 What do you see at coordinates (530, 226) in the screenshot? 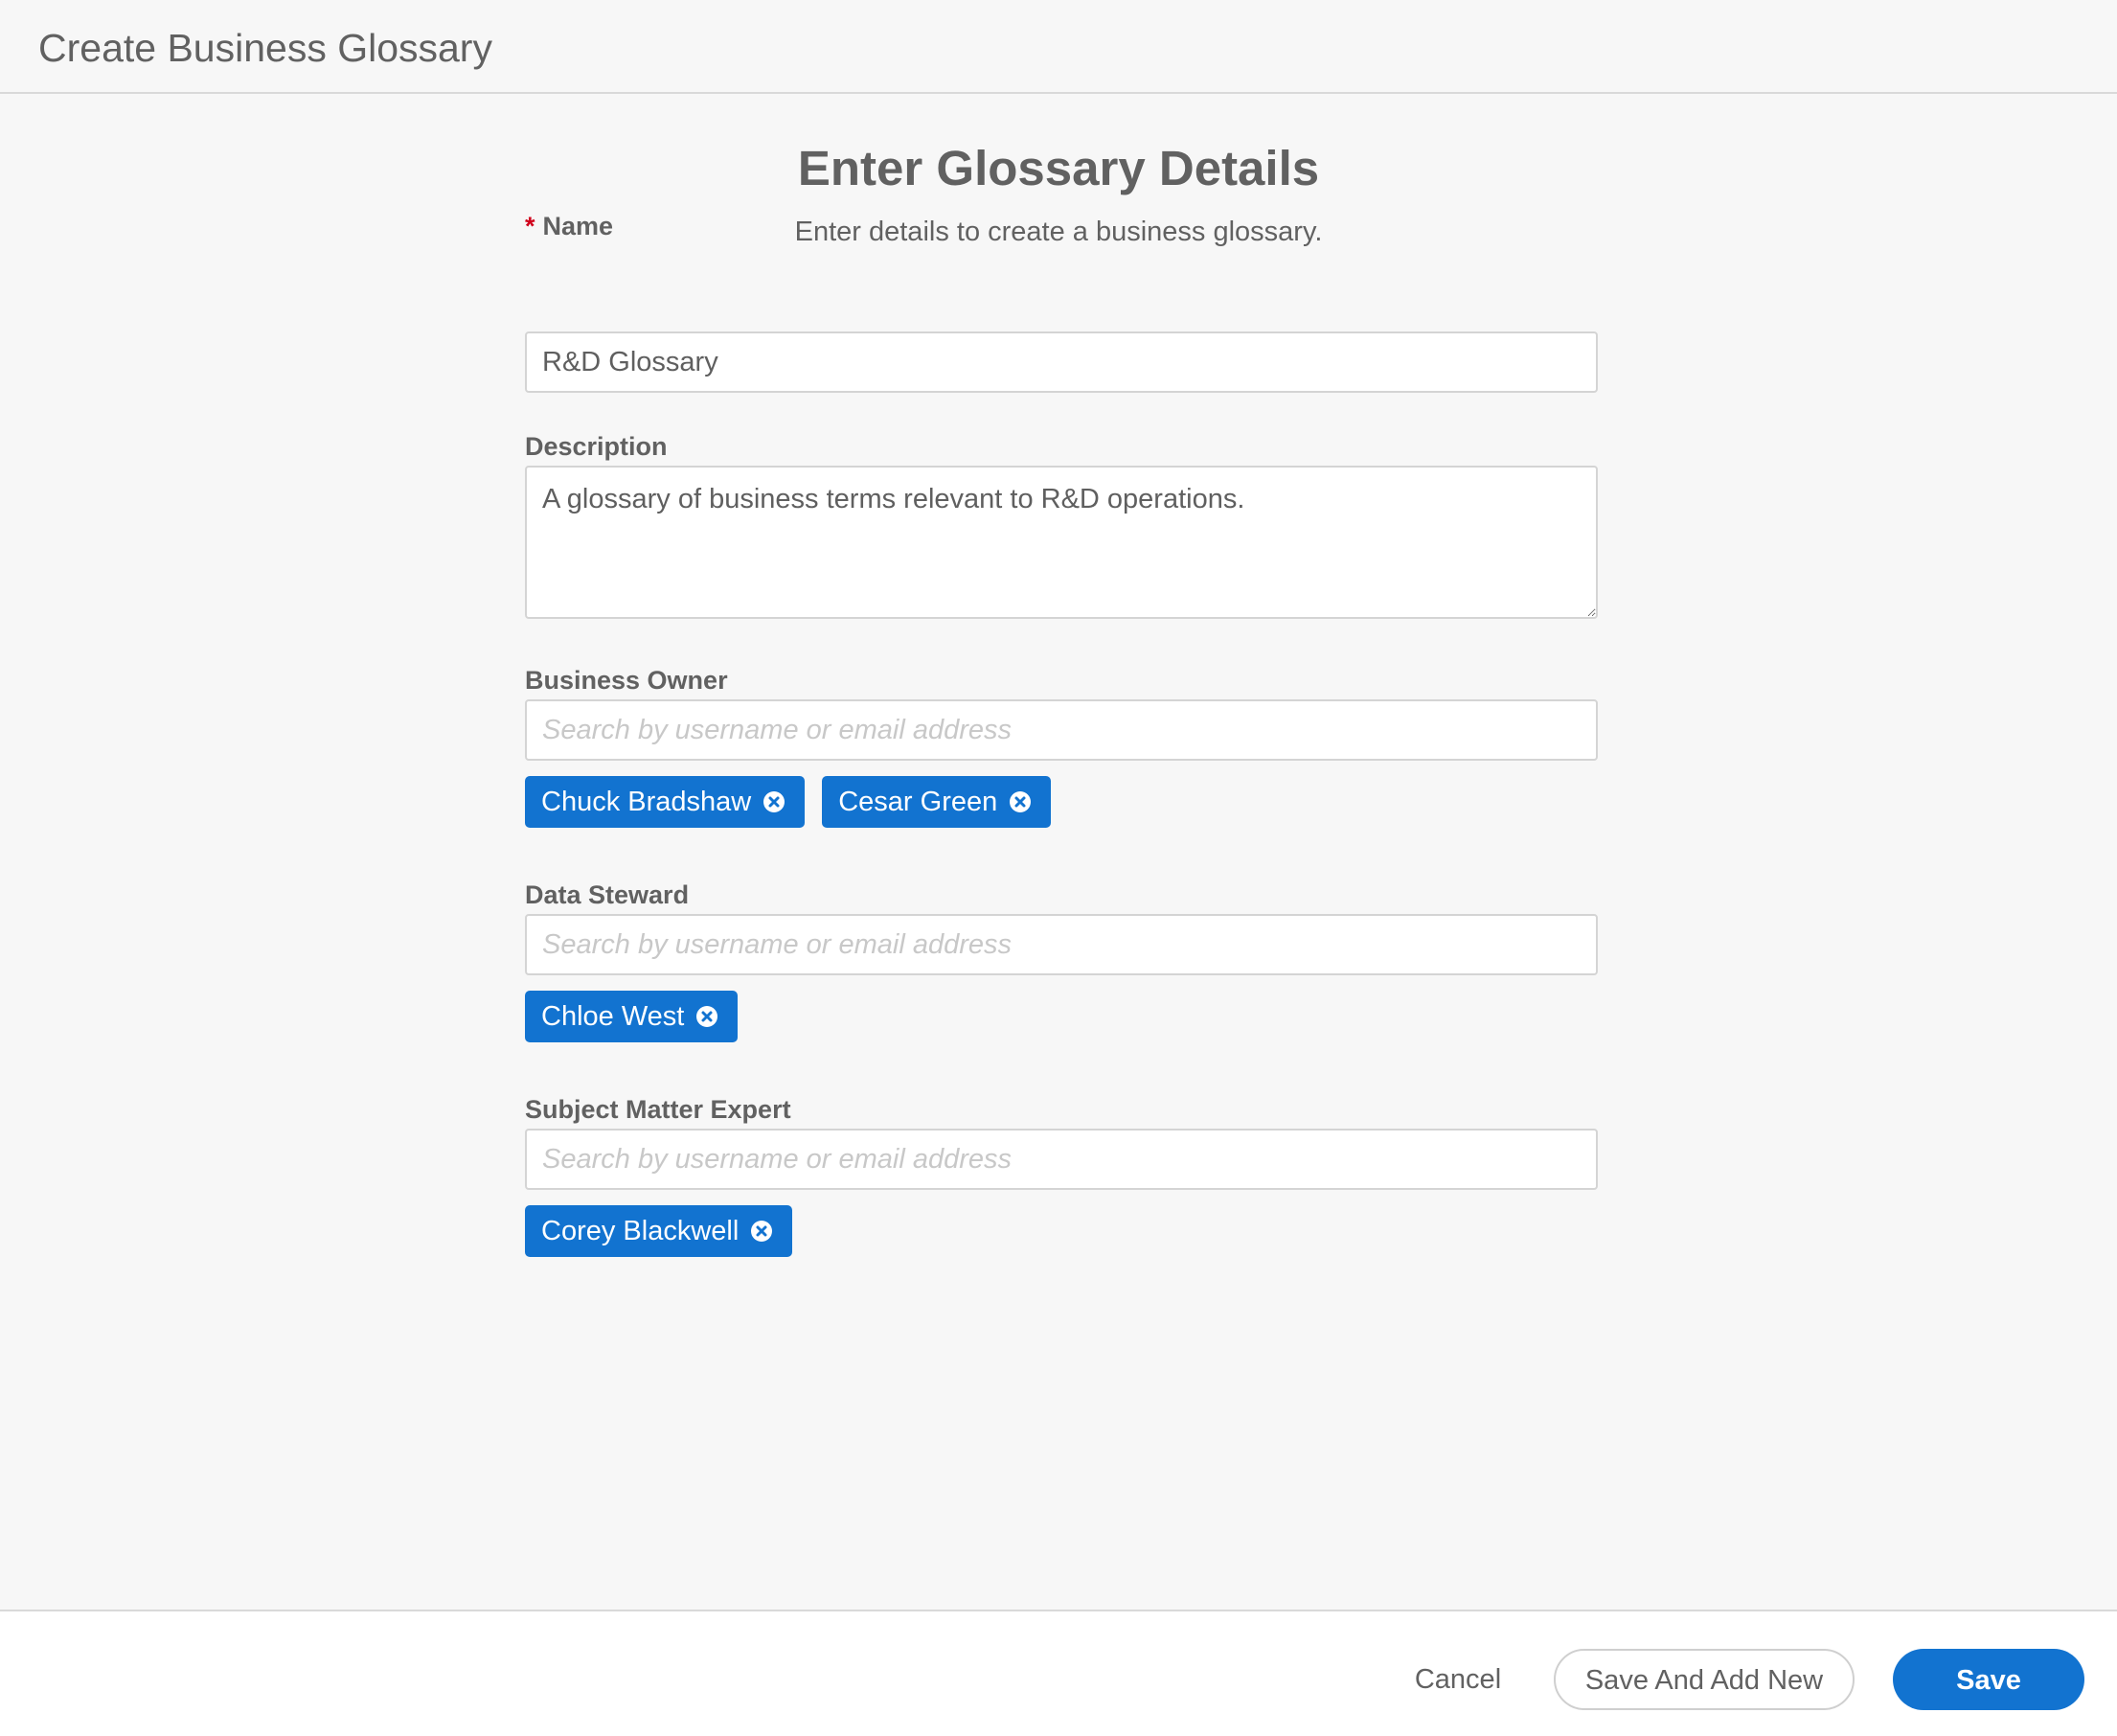
I see `required-marker: *` at bounding box center [530, 226].